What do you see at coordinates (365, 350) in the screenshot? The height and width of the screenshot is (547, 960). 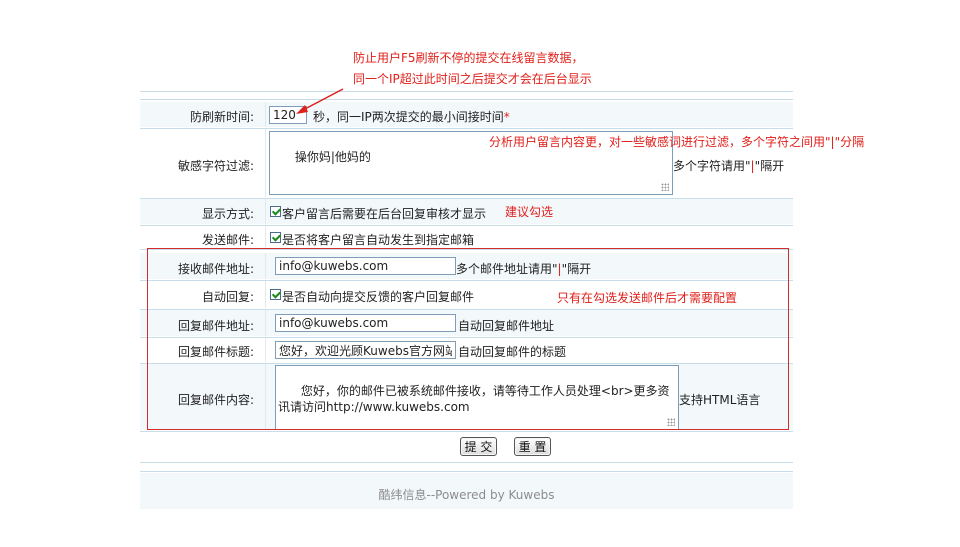 I see `reply-title-input` at bounding box center [365, 350].